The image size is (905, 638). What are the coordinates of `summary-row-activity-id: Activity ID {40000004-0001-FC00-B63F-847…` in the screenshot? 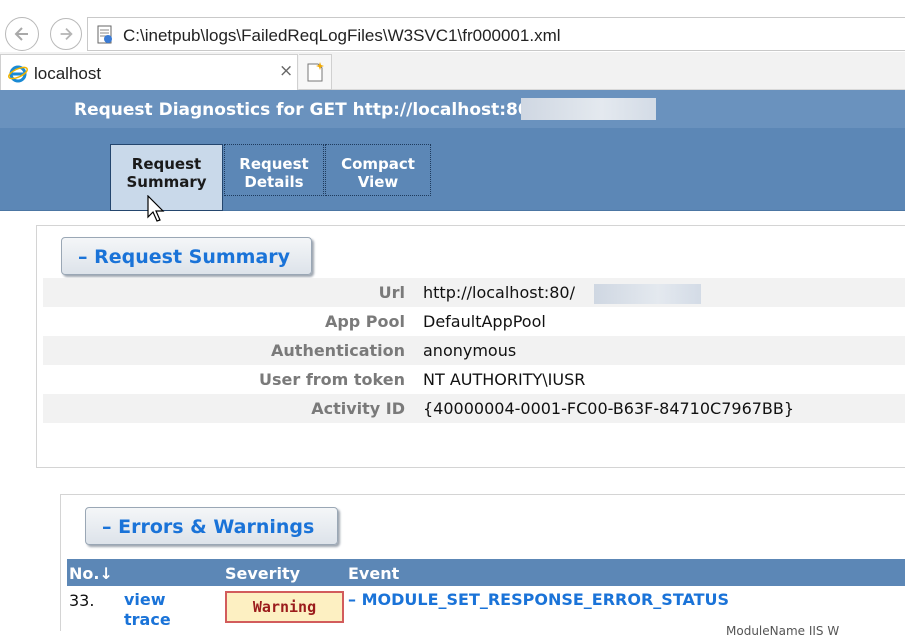 It's located at (474, 408).